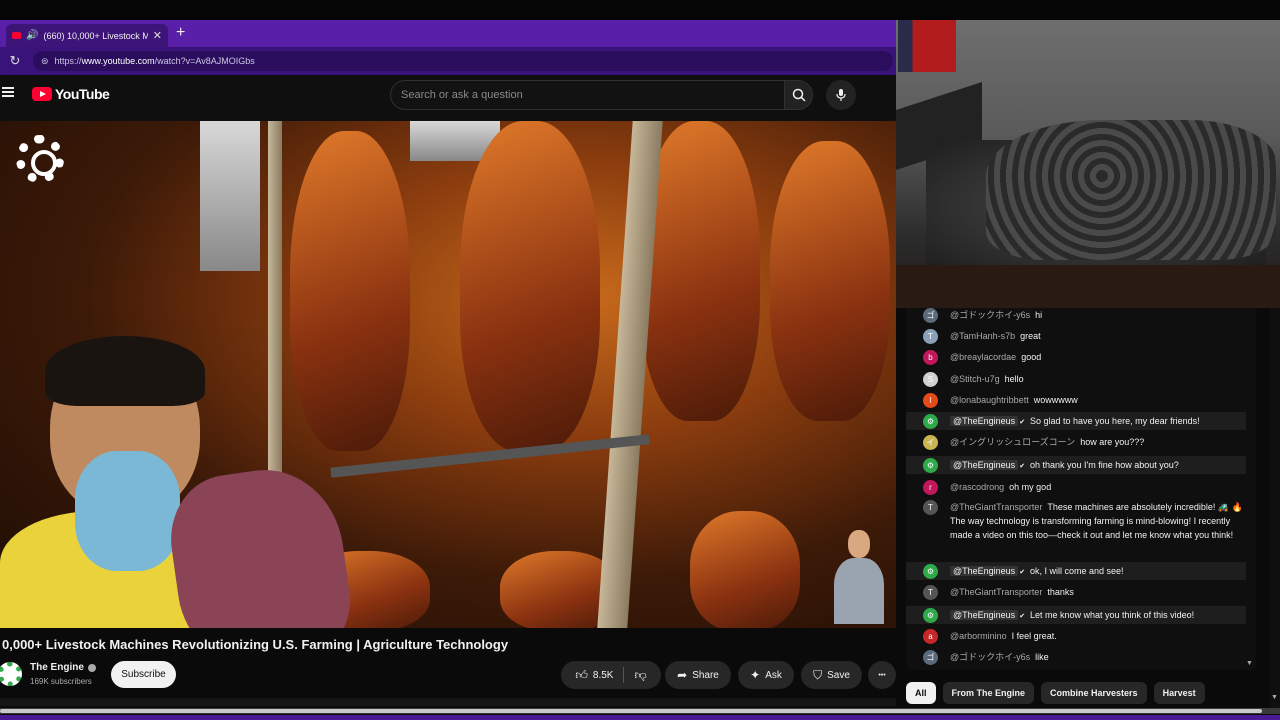 Image resolution: width=1280 pixels, height=720 pixels. I want to click on chat-author-avatar: a, so click(930, 636).